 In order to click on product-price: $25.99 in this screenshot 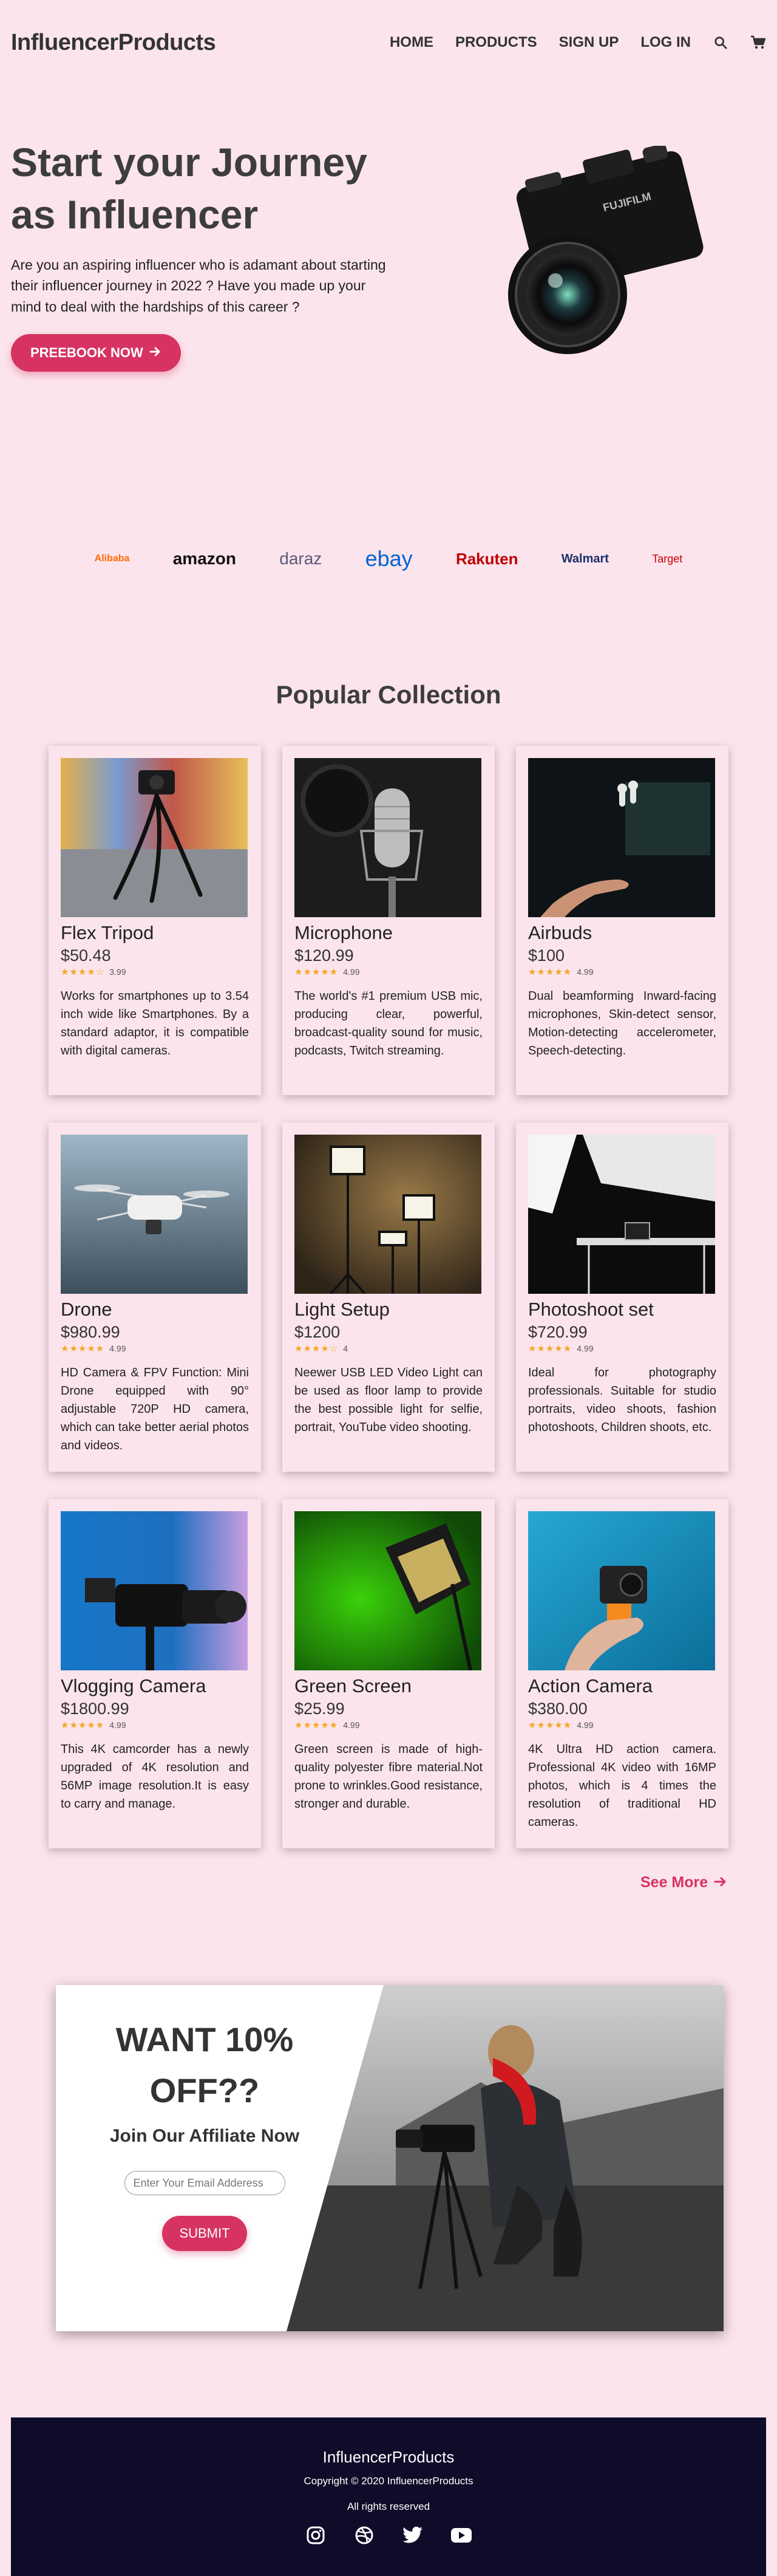, I will do `click(319, 1709)`.